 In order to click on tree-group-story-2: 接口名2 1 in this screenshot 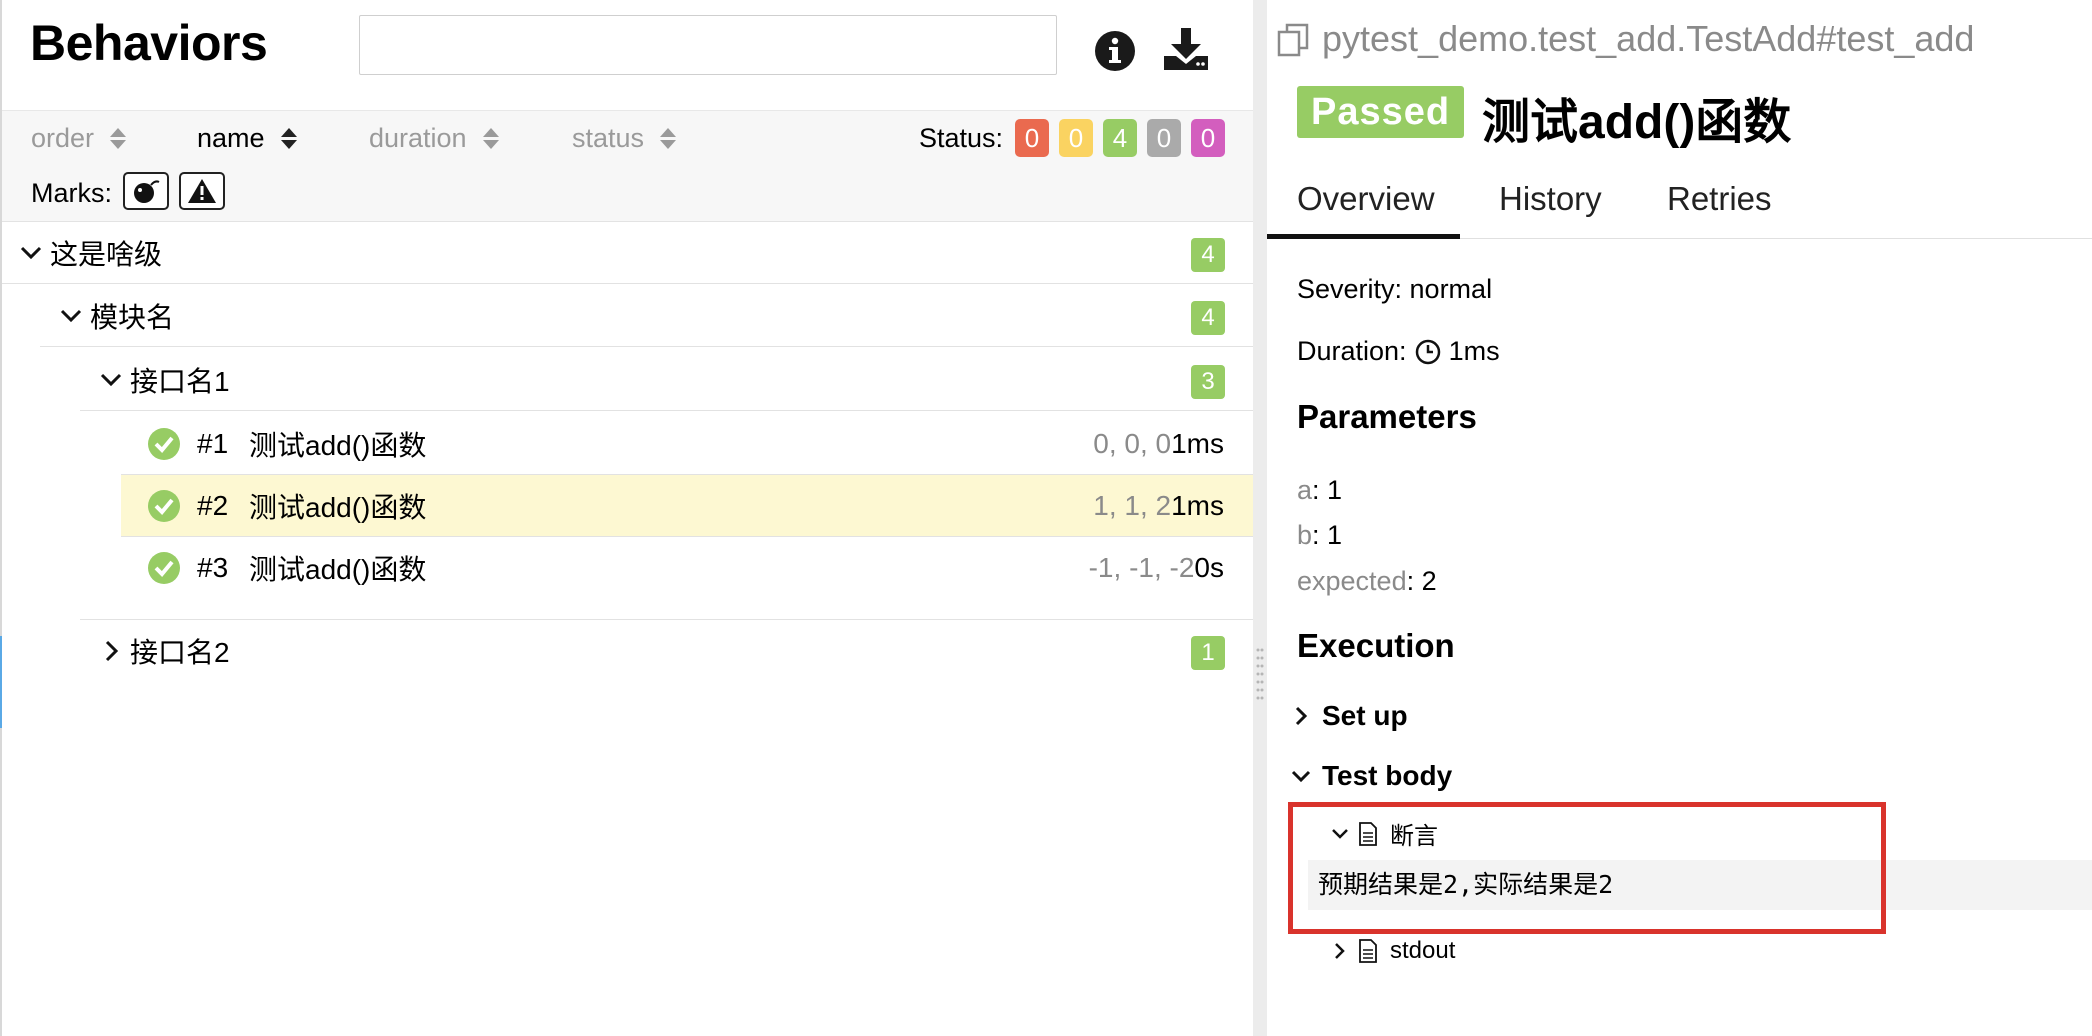, I will do `click(666, 650)`.